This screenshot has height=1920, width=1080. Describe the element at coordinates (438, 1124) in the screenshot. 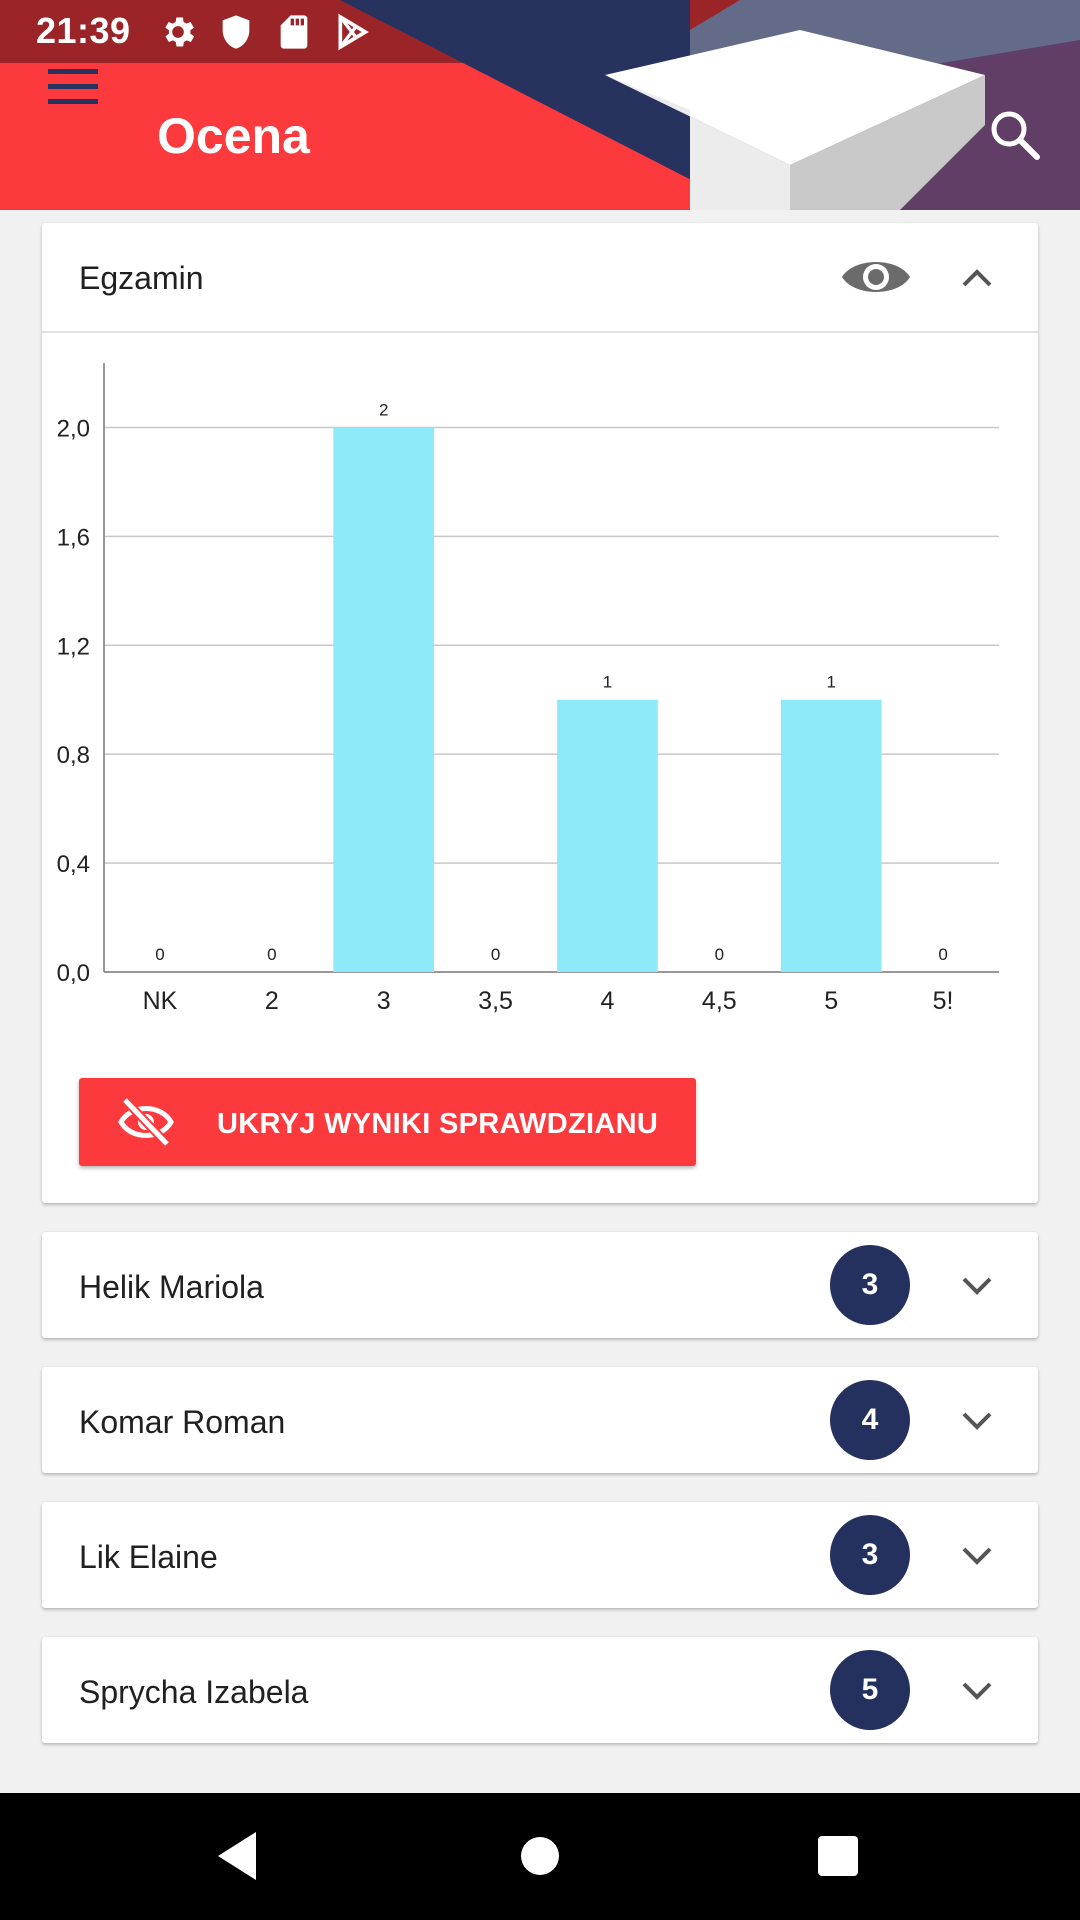

I see `hide-results-label: UKRYJ WYNIKI SPRAWDZIANU` at that location.